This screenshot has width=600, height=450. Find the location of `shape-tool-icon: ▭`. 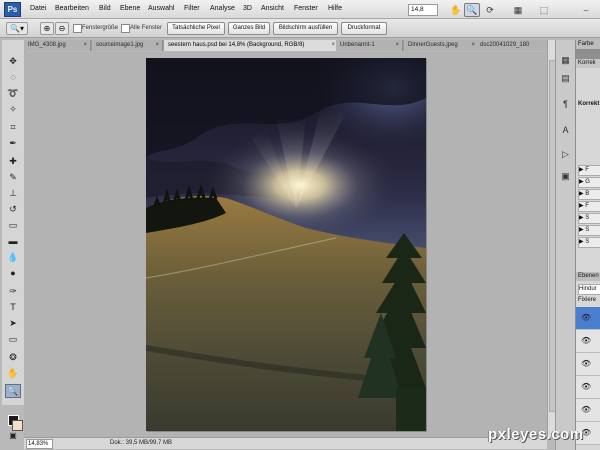

shape-tool-icon: ▭ is located at coordinates (13, 339).